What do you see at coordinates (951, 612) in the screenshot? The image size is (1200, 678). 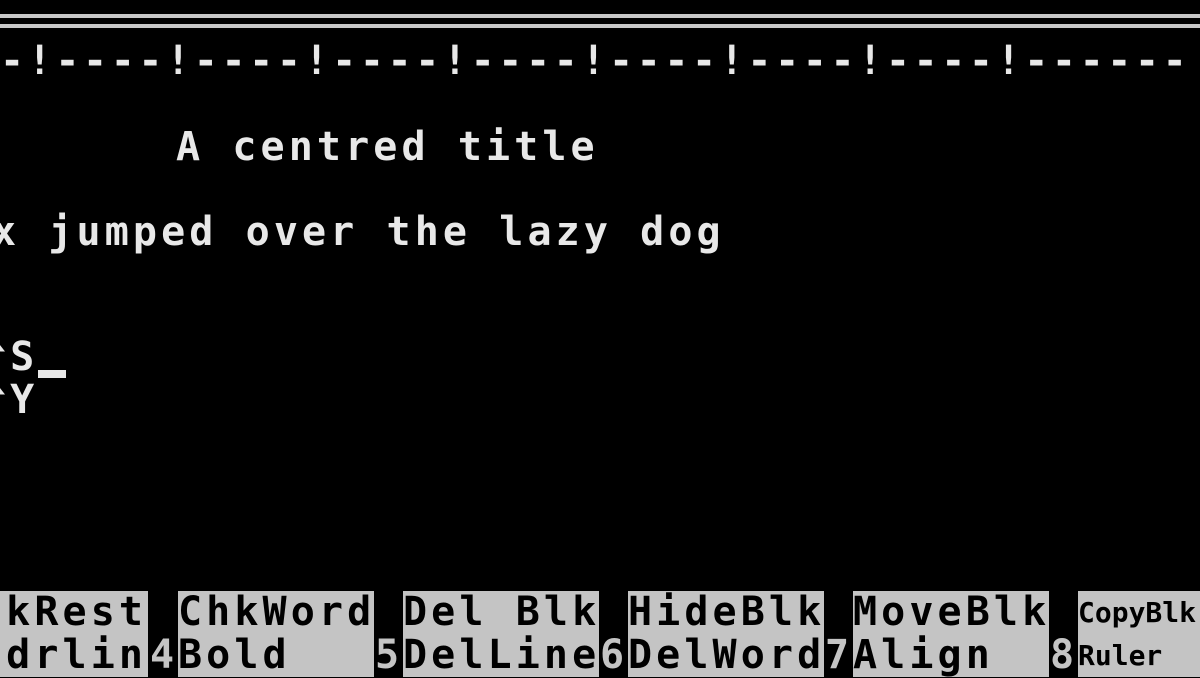 I see `fkey-moveblk: MoveBlk` at bounding box center [951, 612].